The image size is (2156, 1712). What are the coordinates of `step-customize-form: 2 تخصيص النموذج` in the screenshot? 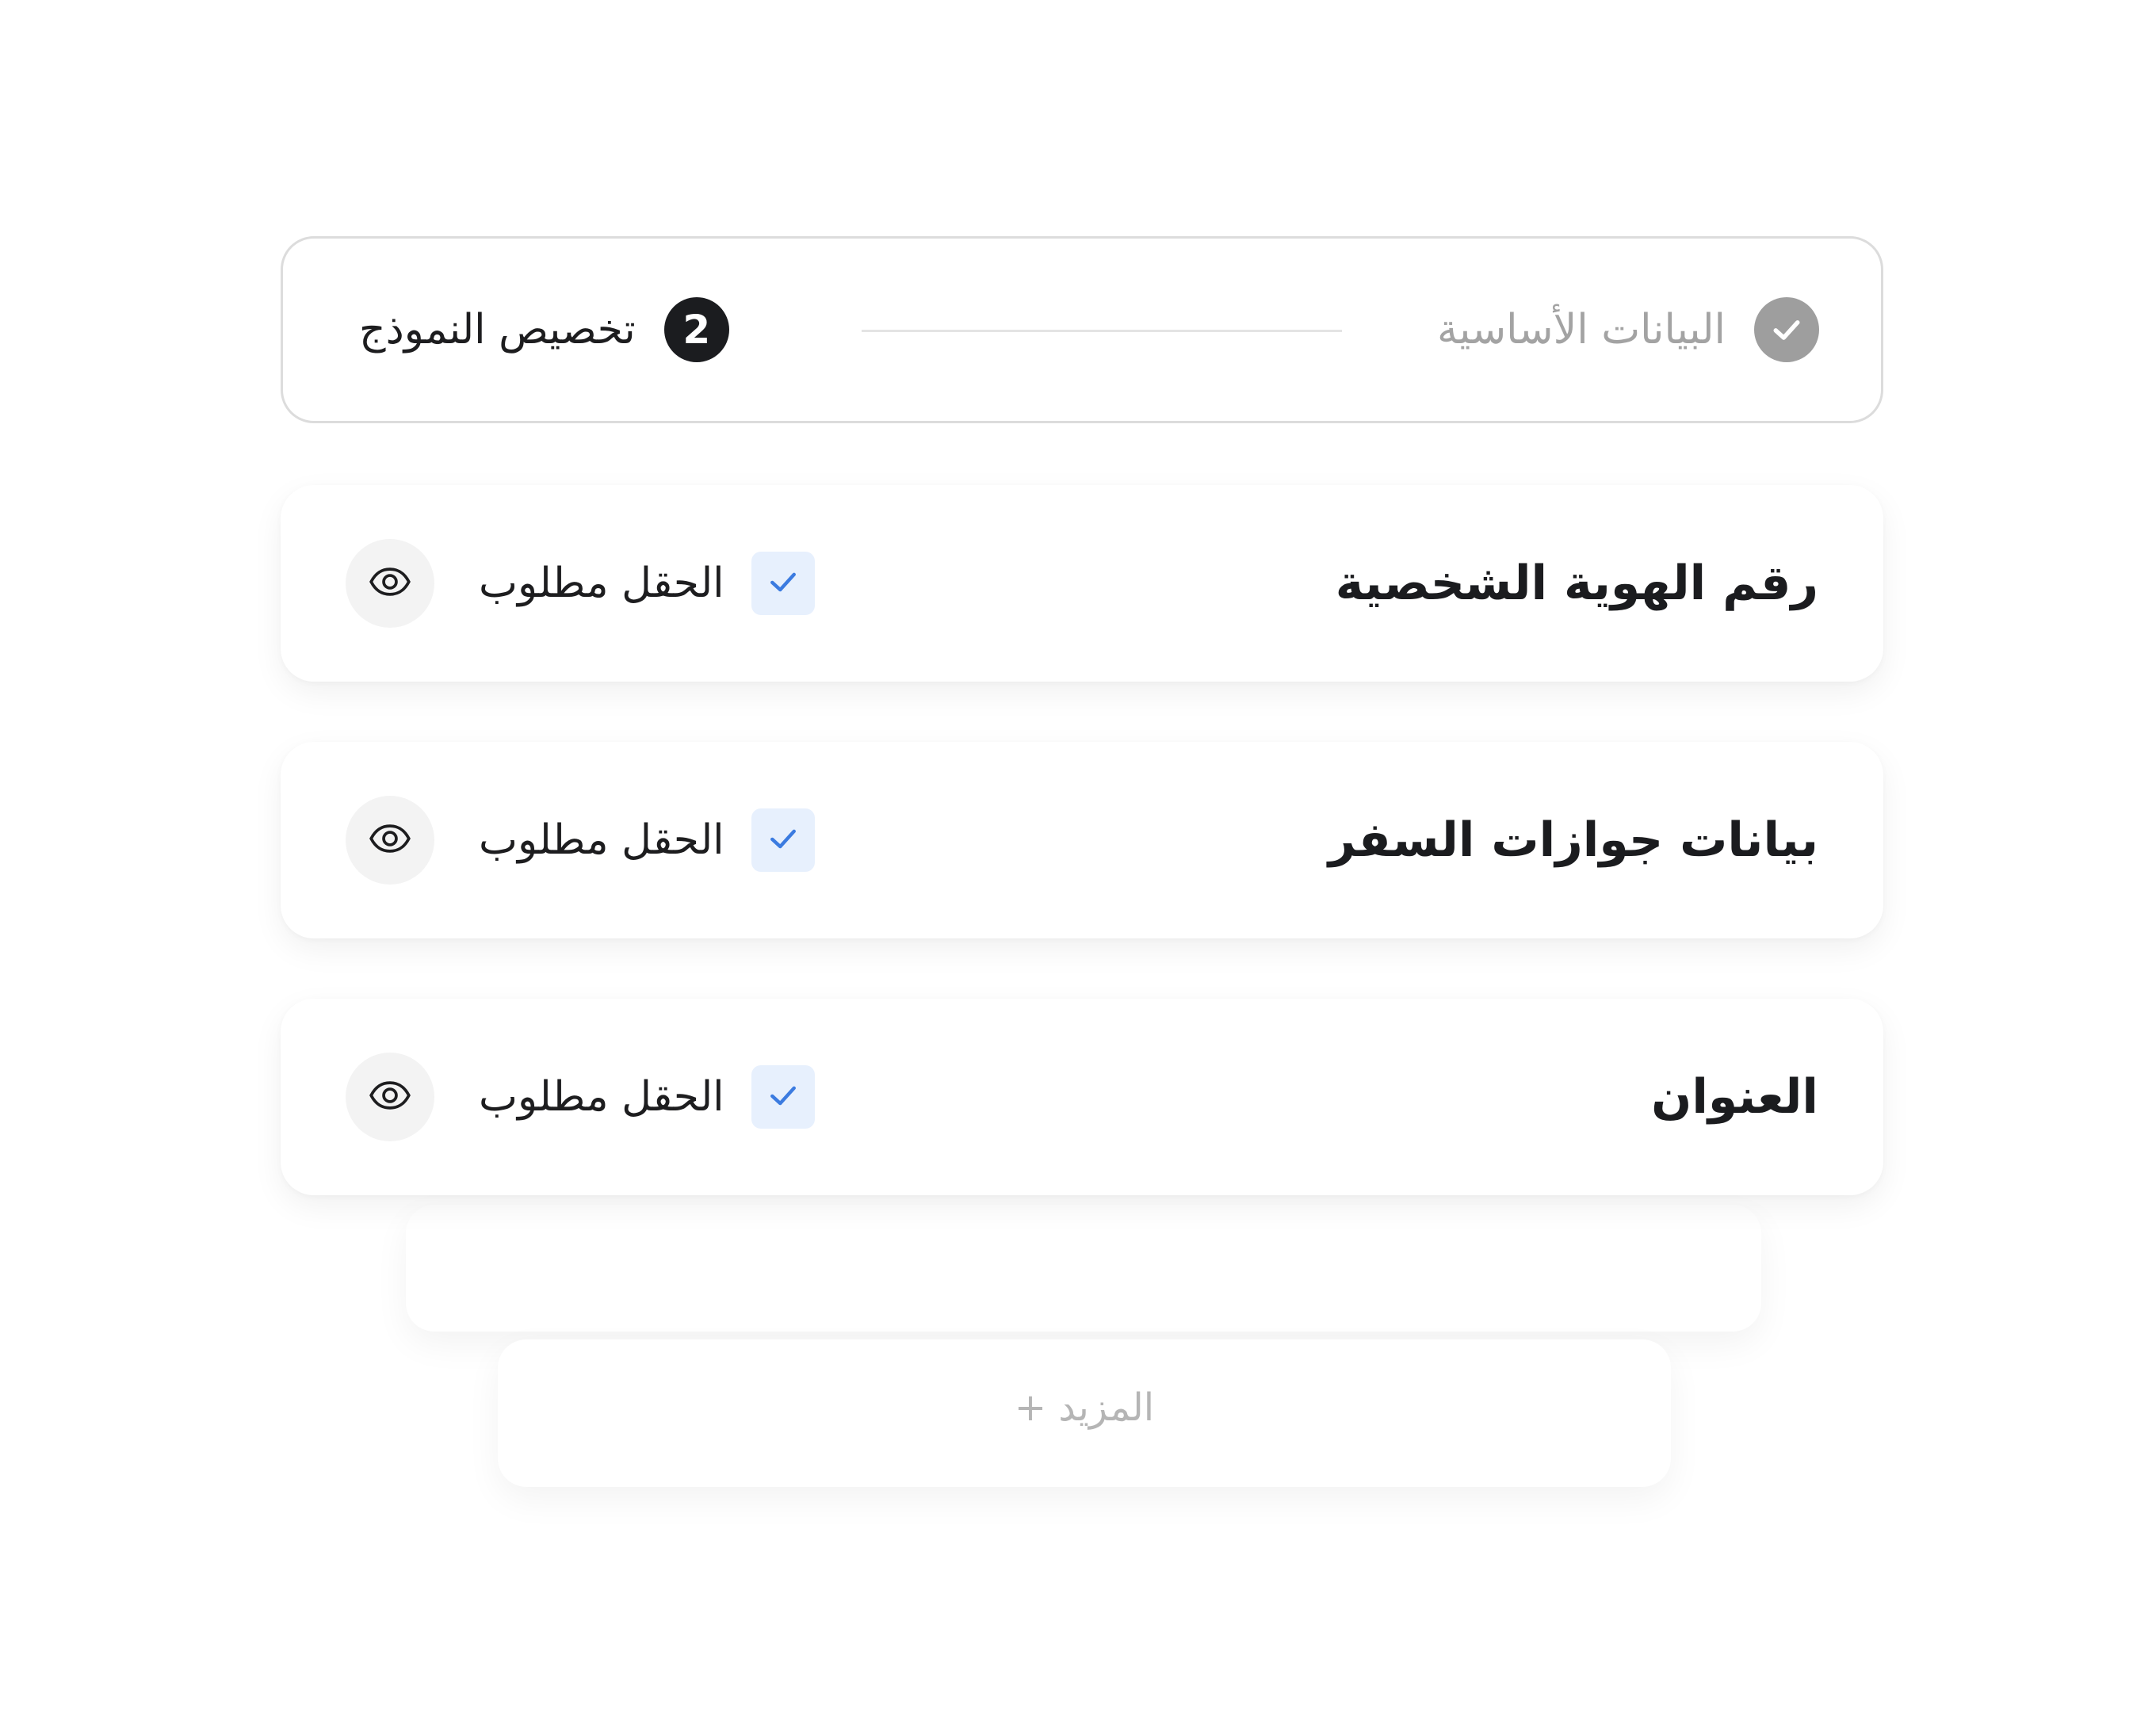 It's located at (544, 330).